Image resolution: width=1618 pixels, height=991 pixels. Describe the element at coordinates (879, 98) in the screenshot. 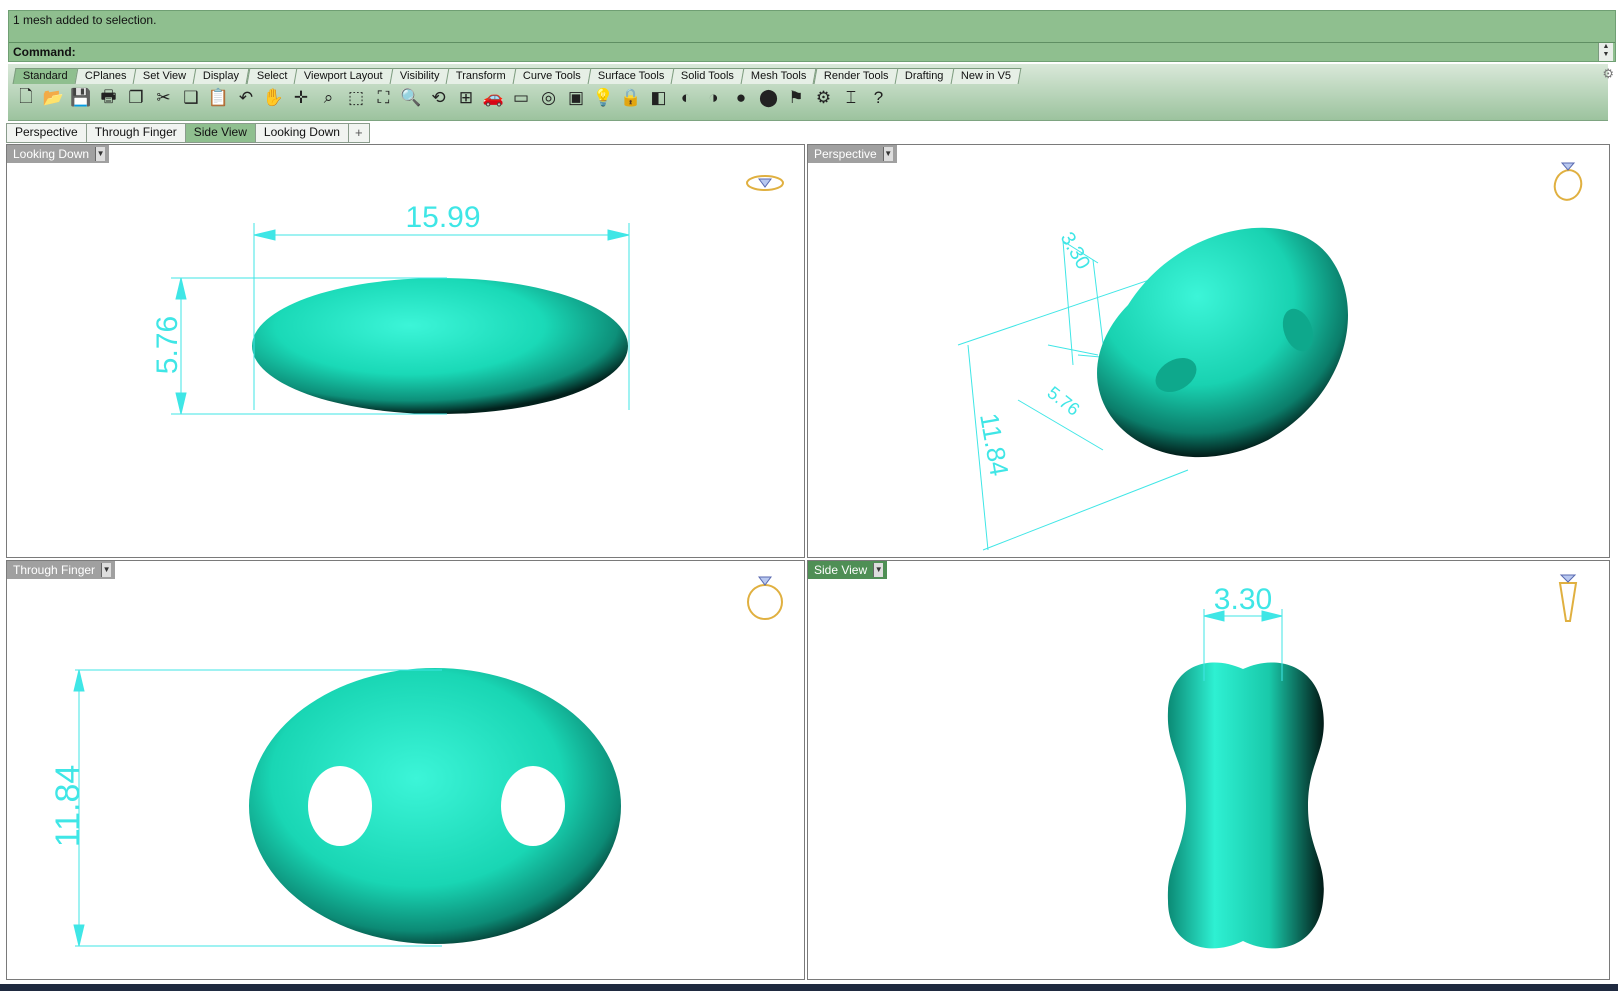

I see `help-icon: ?` at that location.